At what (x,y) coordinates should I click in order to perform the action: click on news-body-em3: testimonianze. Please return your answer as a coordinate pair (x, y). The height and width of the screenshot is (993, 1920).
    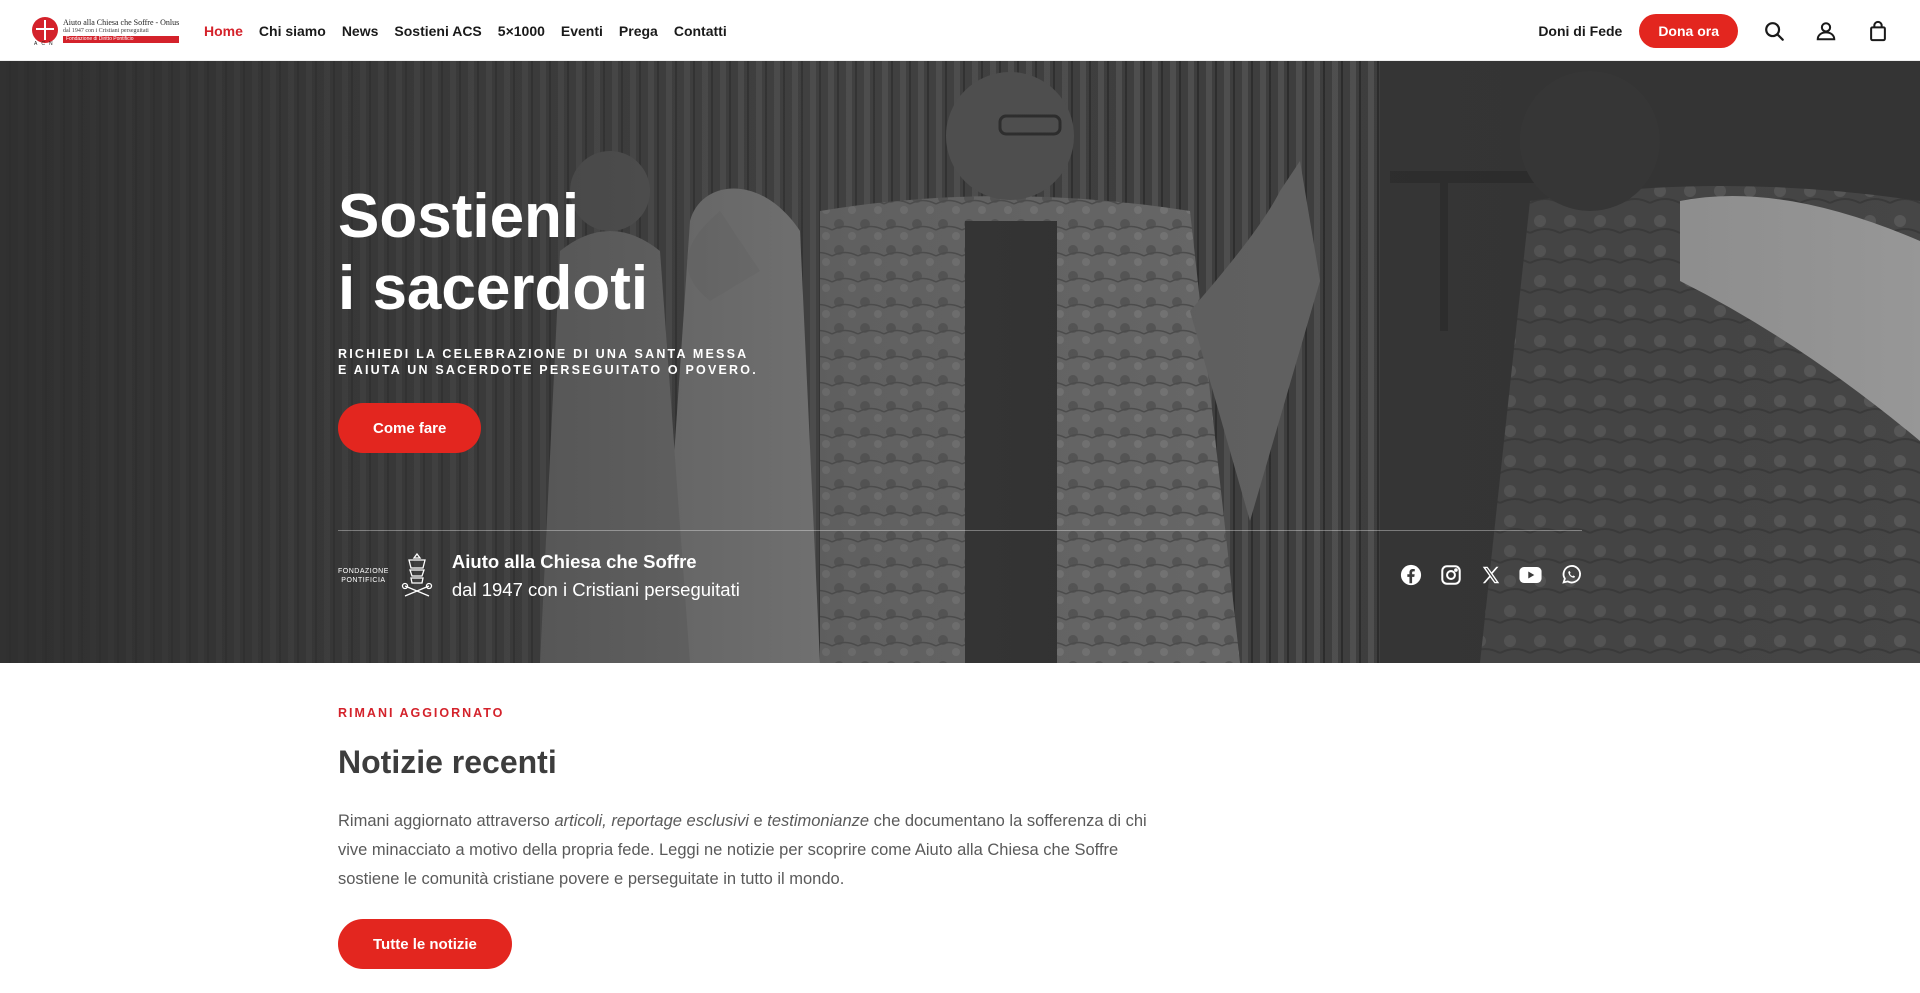
    Looking at the image, I should click on (818, 821).